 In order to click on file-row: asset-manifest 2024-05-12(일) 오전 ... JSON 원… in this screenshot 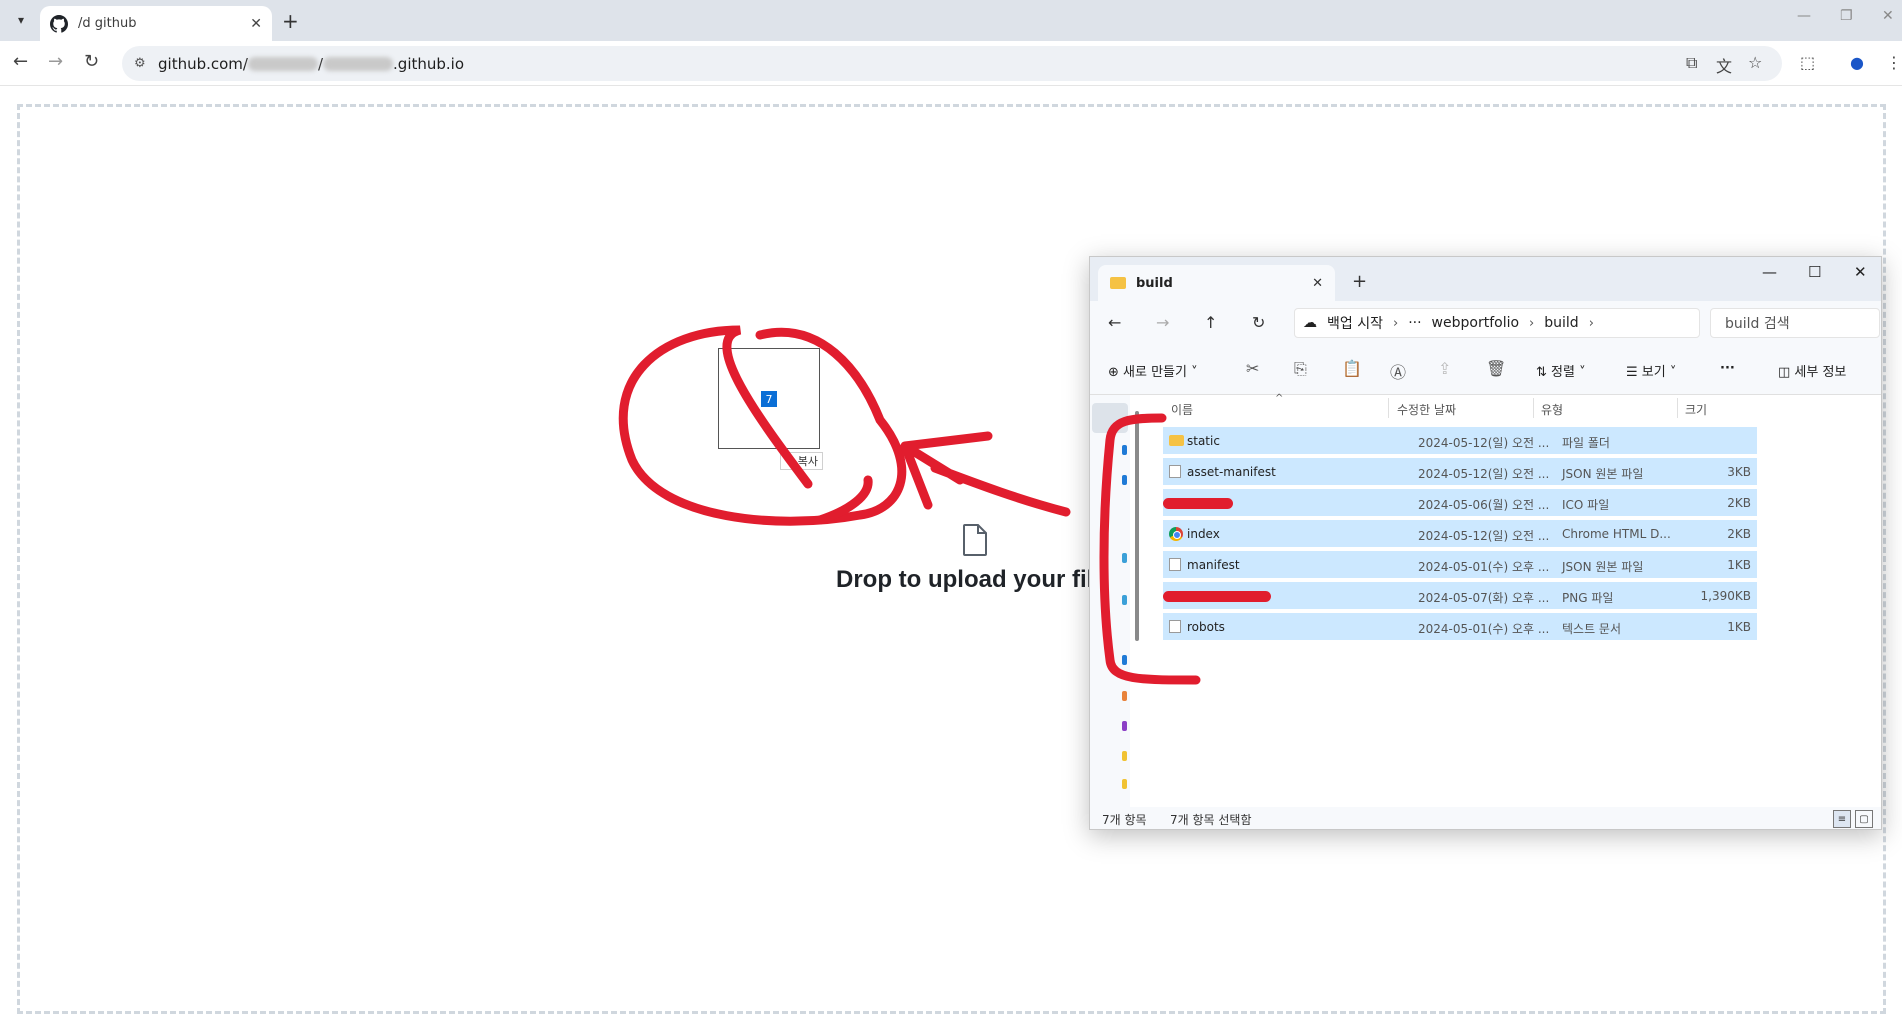, I will do `click(1460, 471)`.